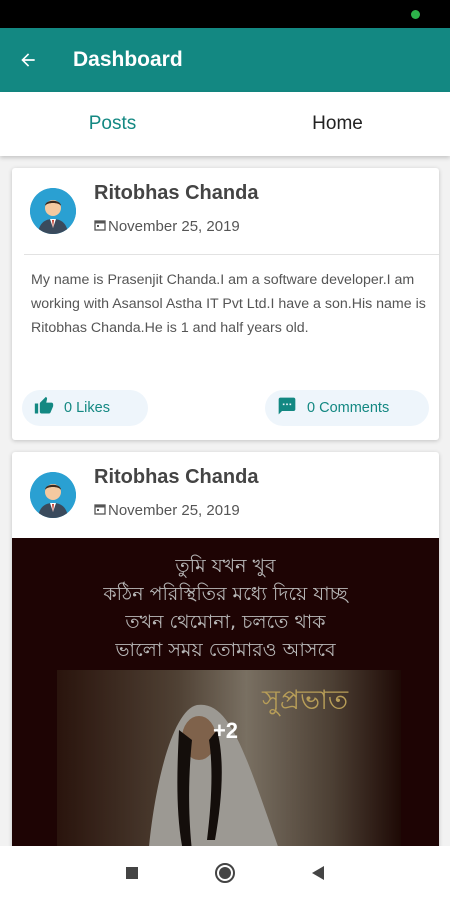 This screenshot has height=900, width=450. What do you see at coordinates (225, 60) in the screenshot?
I see `app-bar: Dashboard` at bounding box center [225, 60].